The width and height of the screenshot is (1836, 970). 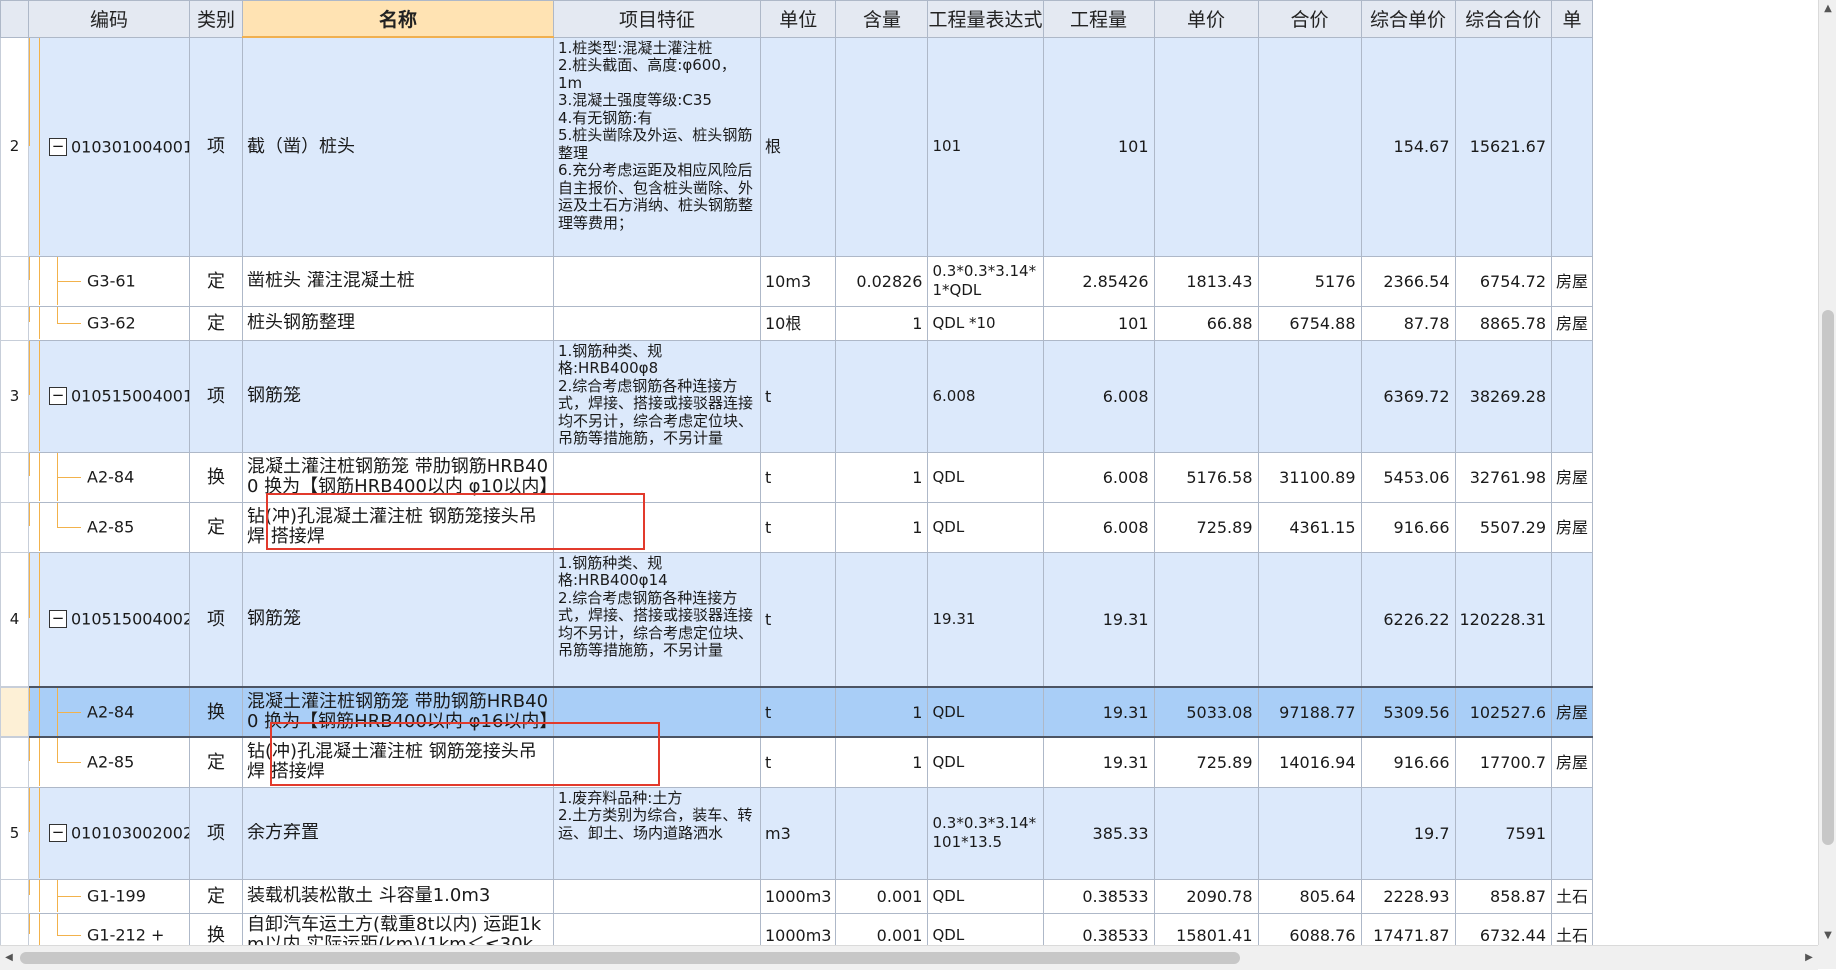 I want to click on horizontal-scroll-thumb, so click(x=630, y=958).